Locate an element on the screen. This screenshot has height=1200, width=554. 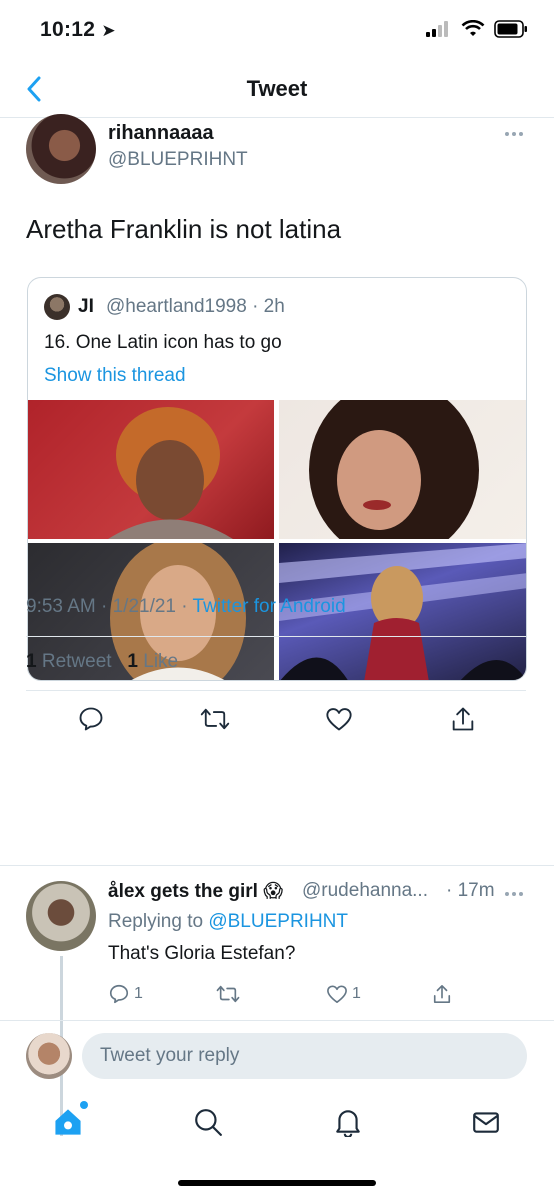
like-button is located at coordinates (339, 719).